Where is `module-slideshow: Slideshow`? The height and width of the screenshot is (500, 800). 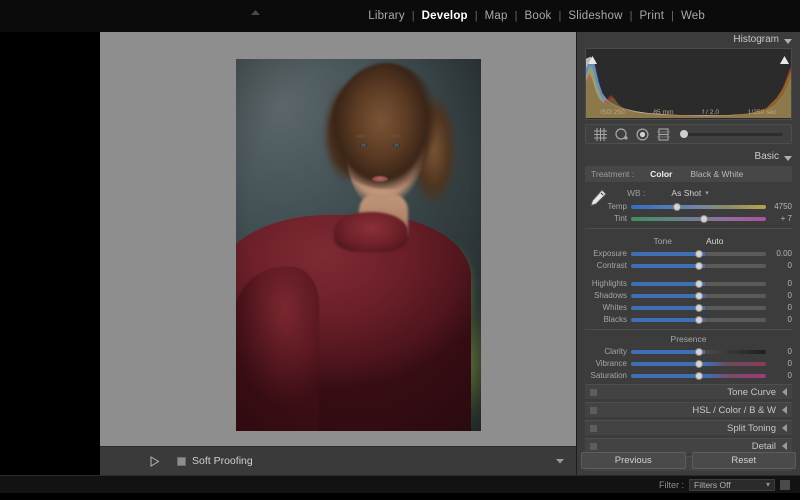 module-slideshow: Slideshow is located at coordinates (595, 16).